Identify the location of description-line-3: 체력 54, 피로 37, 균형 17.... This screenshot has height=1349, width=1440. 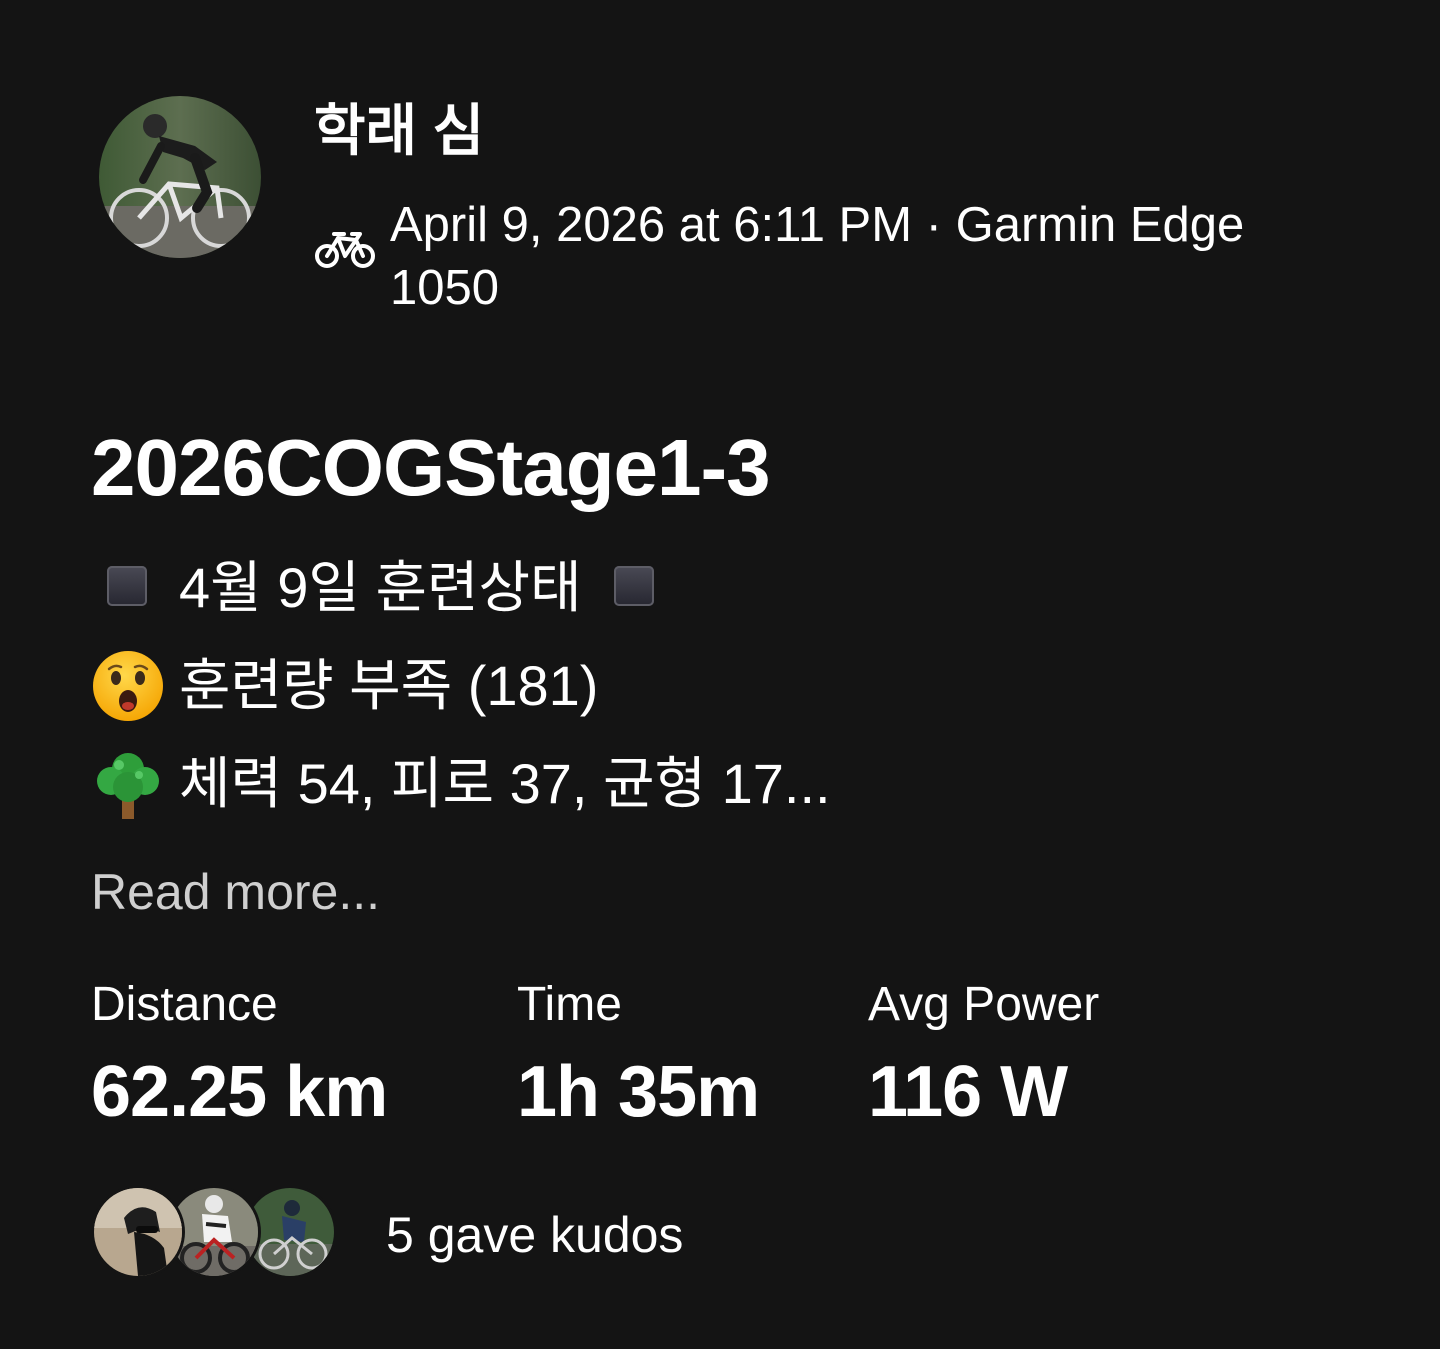
(461, 784).